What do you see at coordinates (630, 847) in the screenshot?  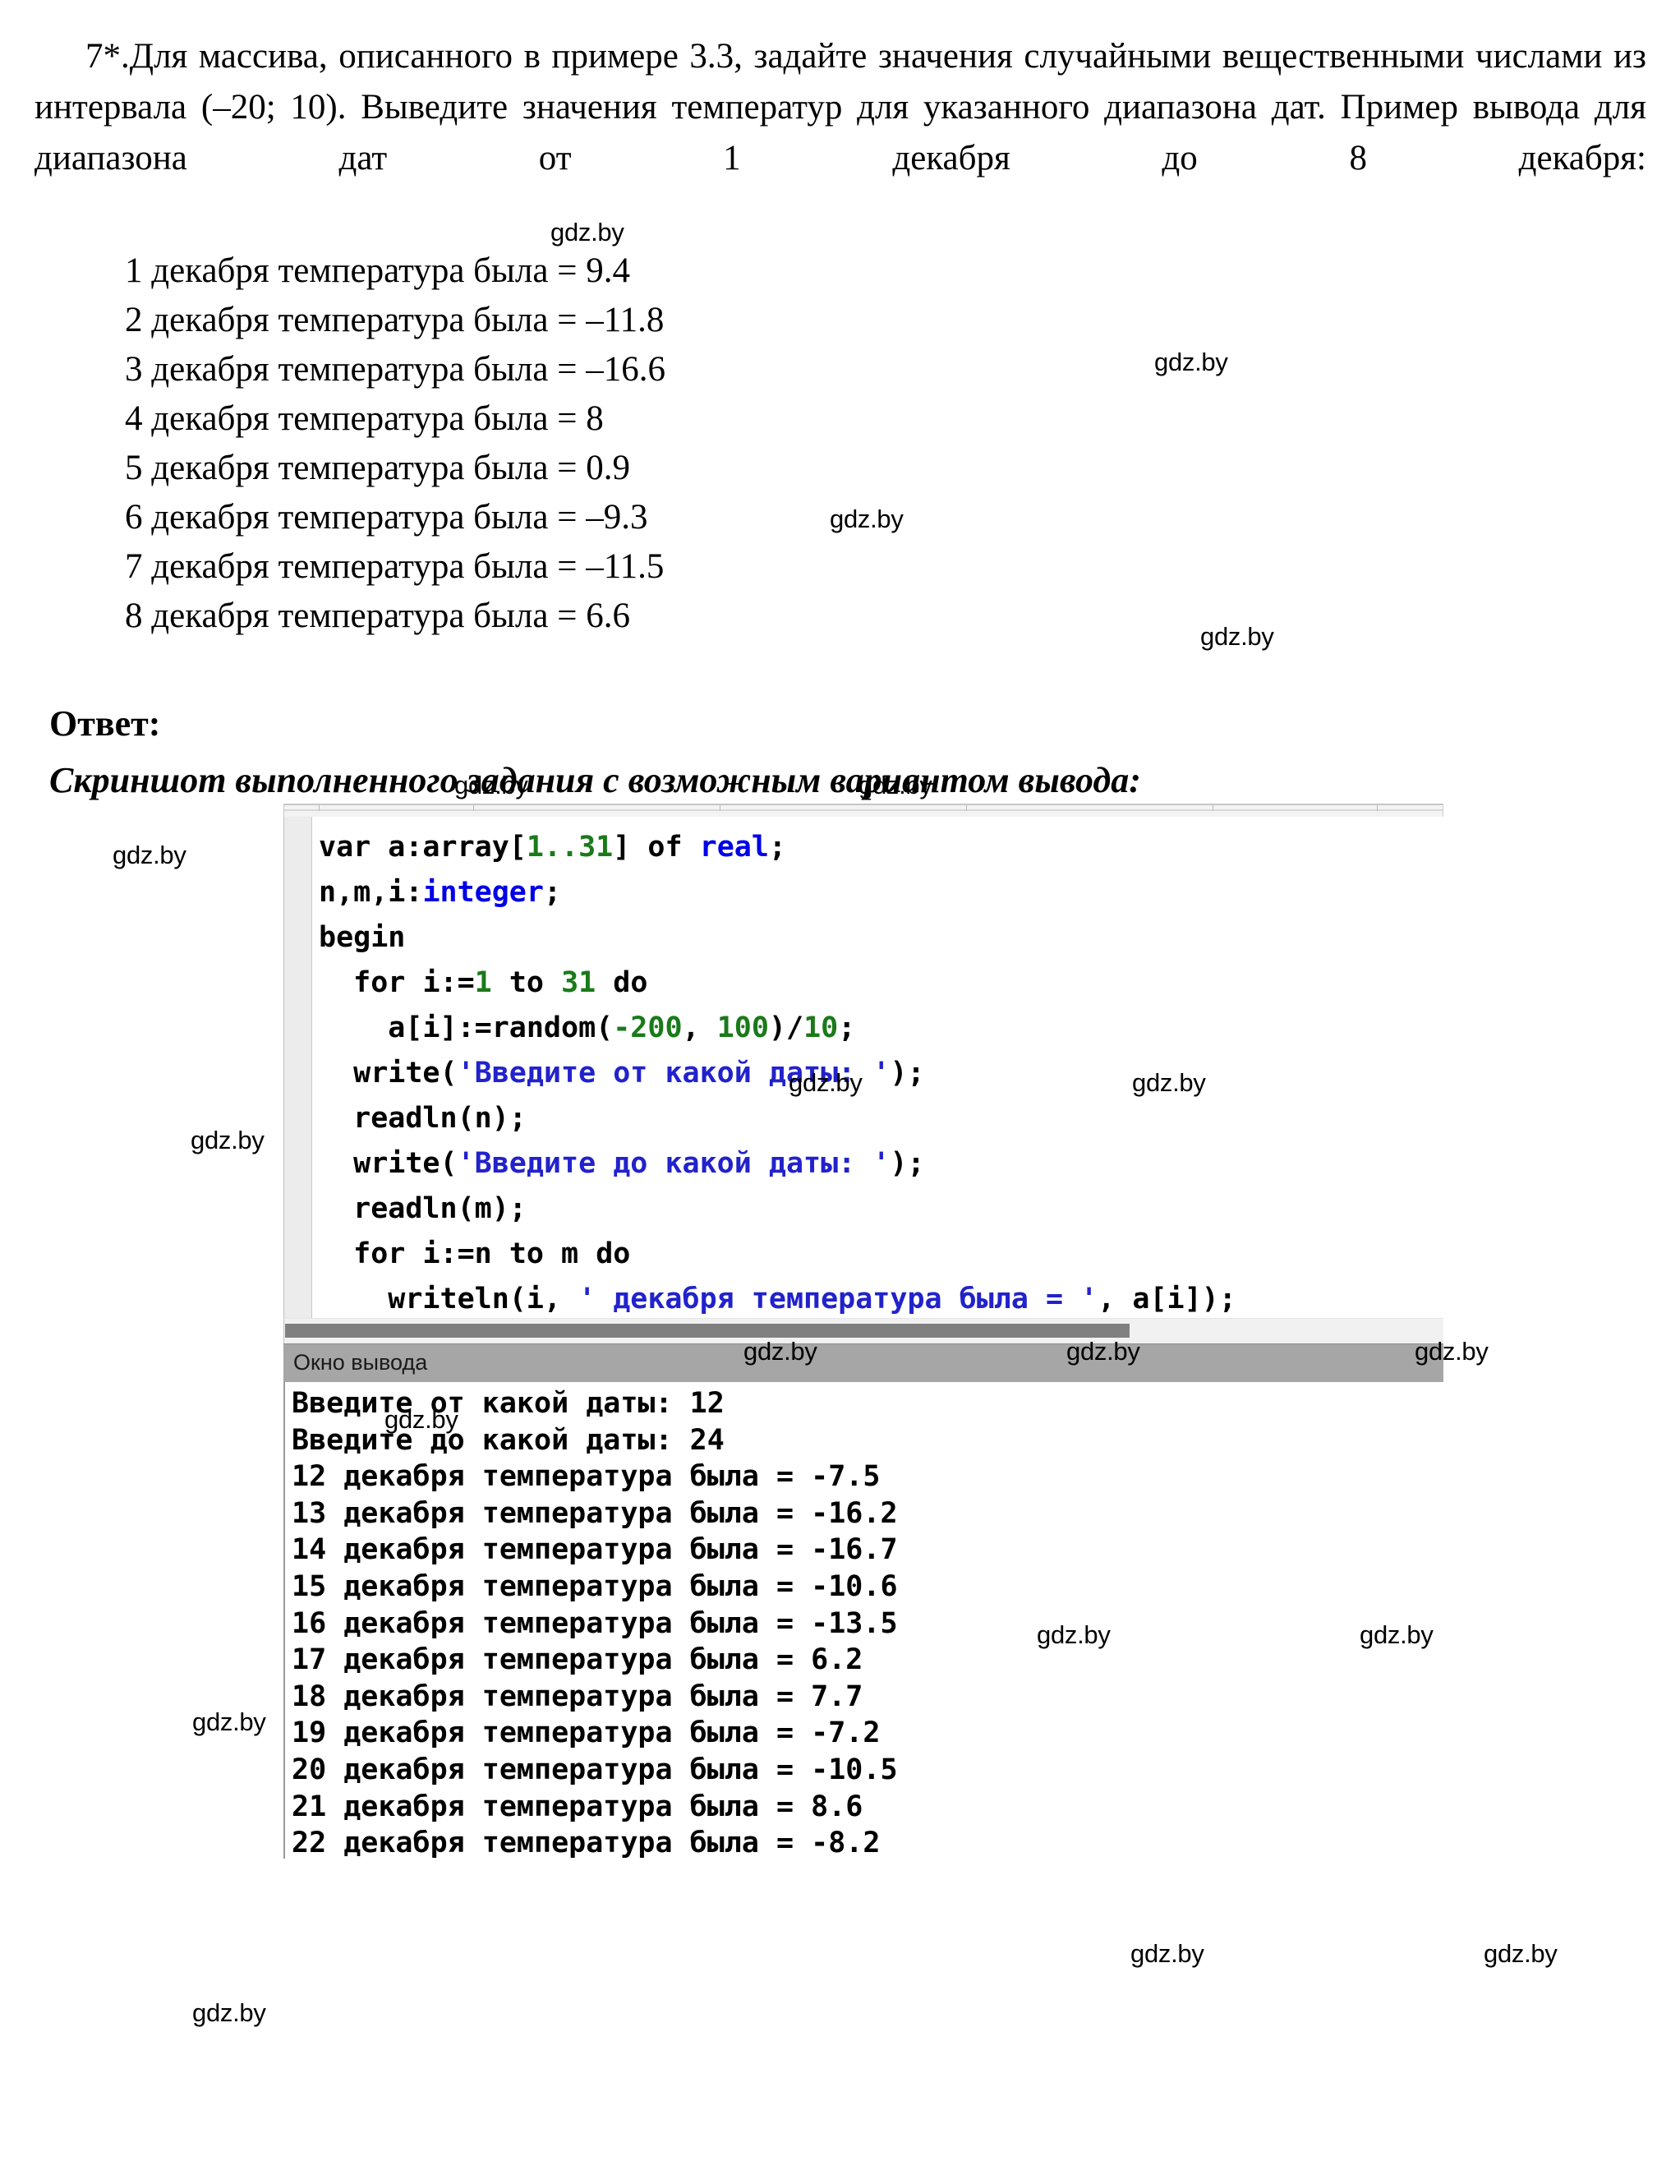 I see `code-token-pln: ]` at bounding box center [630, 847].